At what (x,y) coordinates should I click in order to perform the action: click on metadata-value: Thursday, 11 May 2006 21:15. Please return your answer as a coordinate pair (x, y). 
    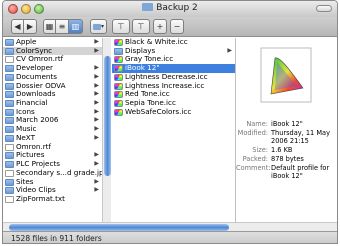
    Looking at the image, I should click on (300, 137).